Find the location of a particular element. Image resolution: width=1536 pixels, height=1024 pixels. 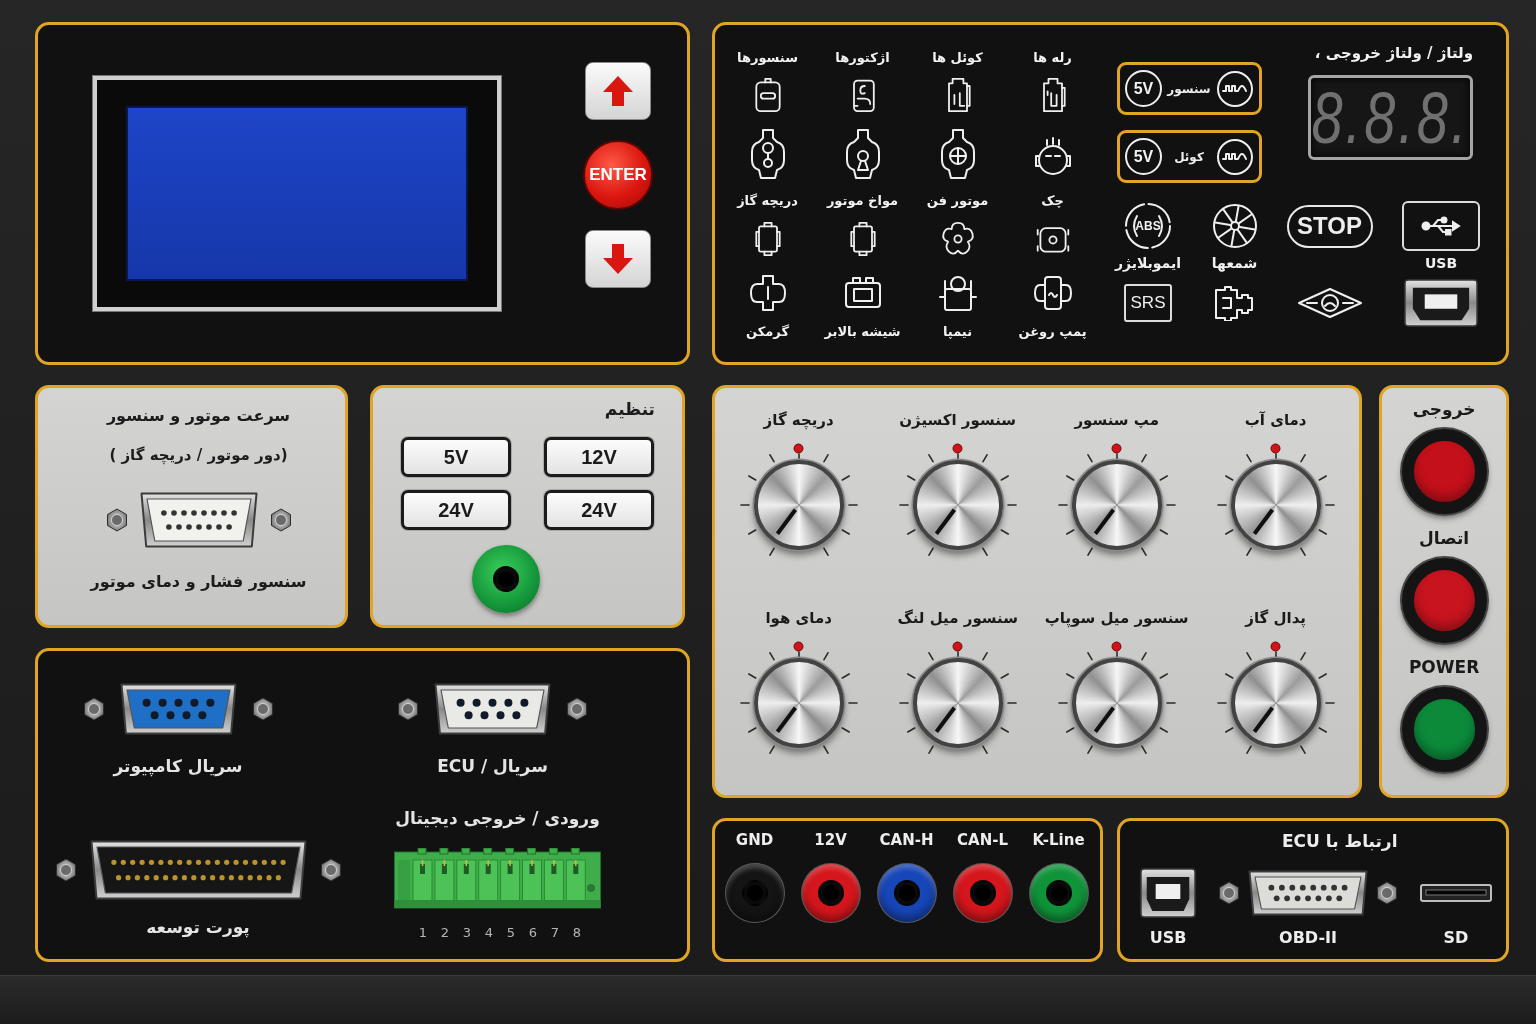

up-button is located at coordinates (618, 91).